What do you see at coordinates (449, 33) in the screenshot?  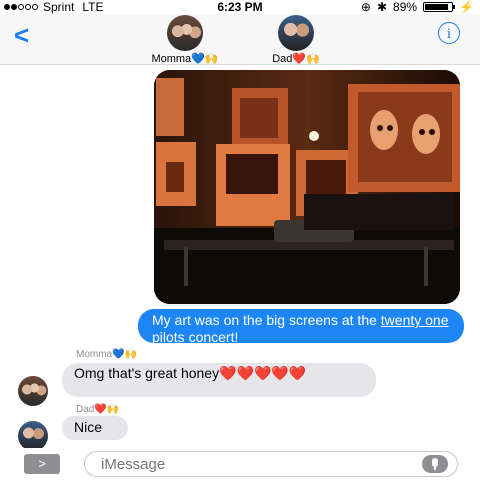 I see `info-icon: i` at bounding box center [449, 33].